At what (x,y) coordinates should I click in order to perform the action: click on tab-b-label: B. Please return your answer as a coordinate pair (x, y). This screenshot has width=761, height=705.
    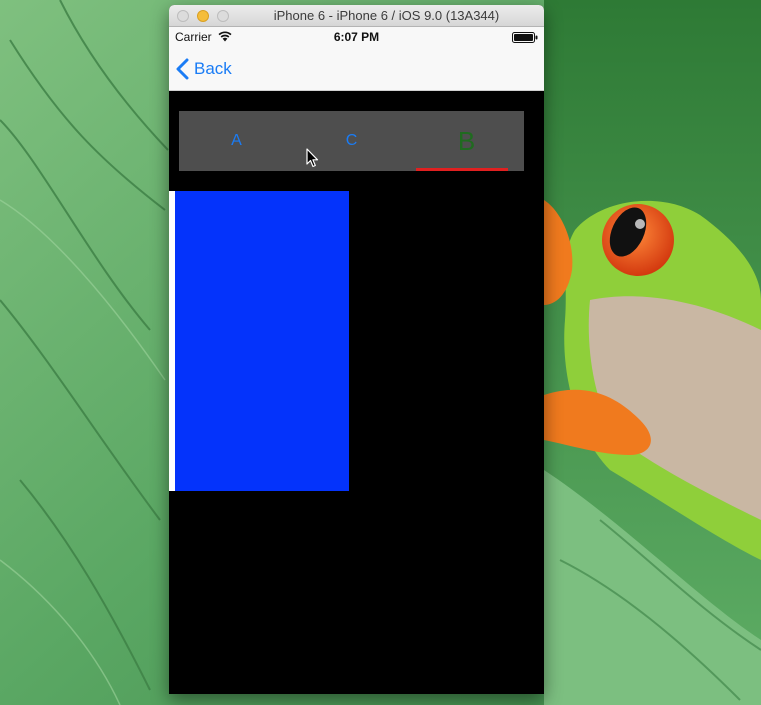
    Looking at the image, I should click on (466, 140).